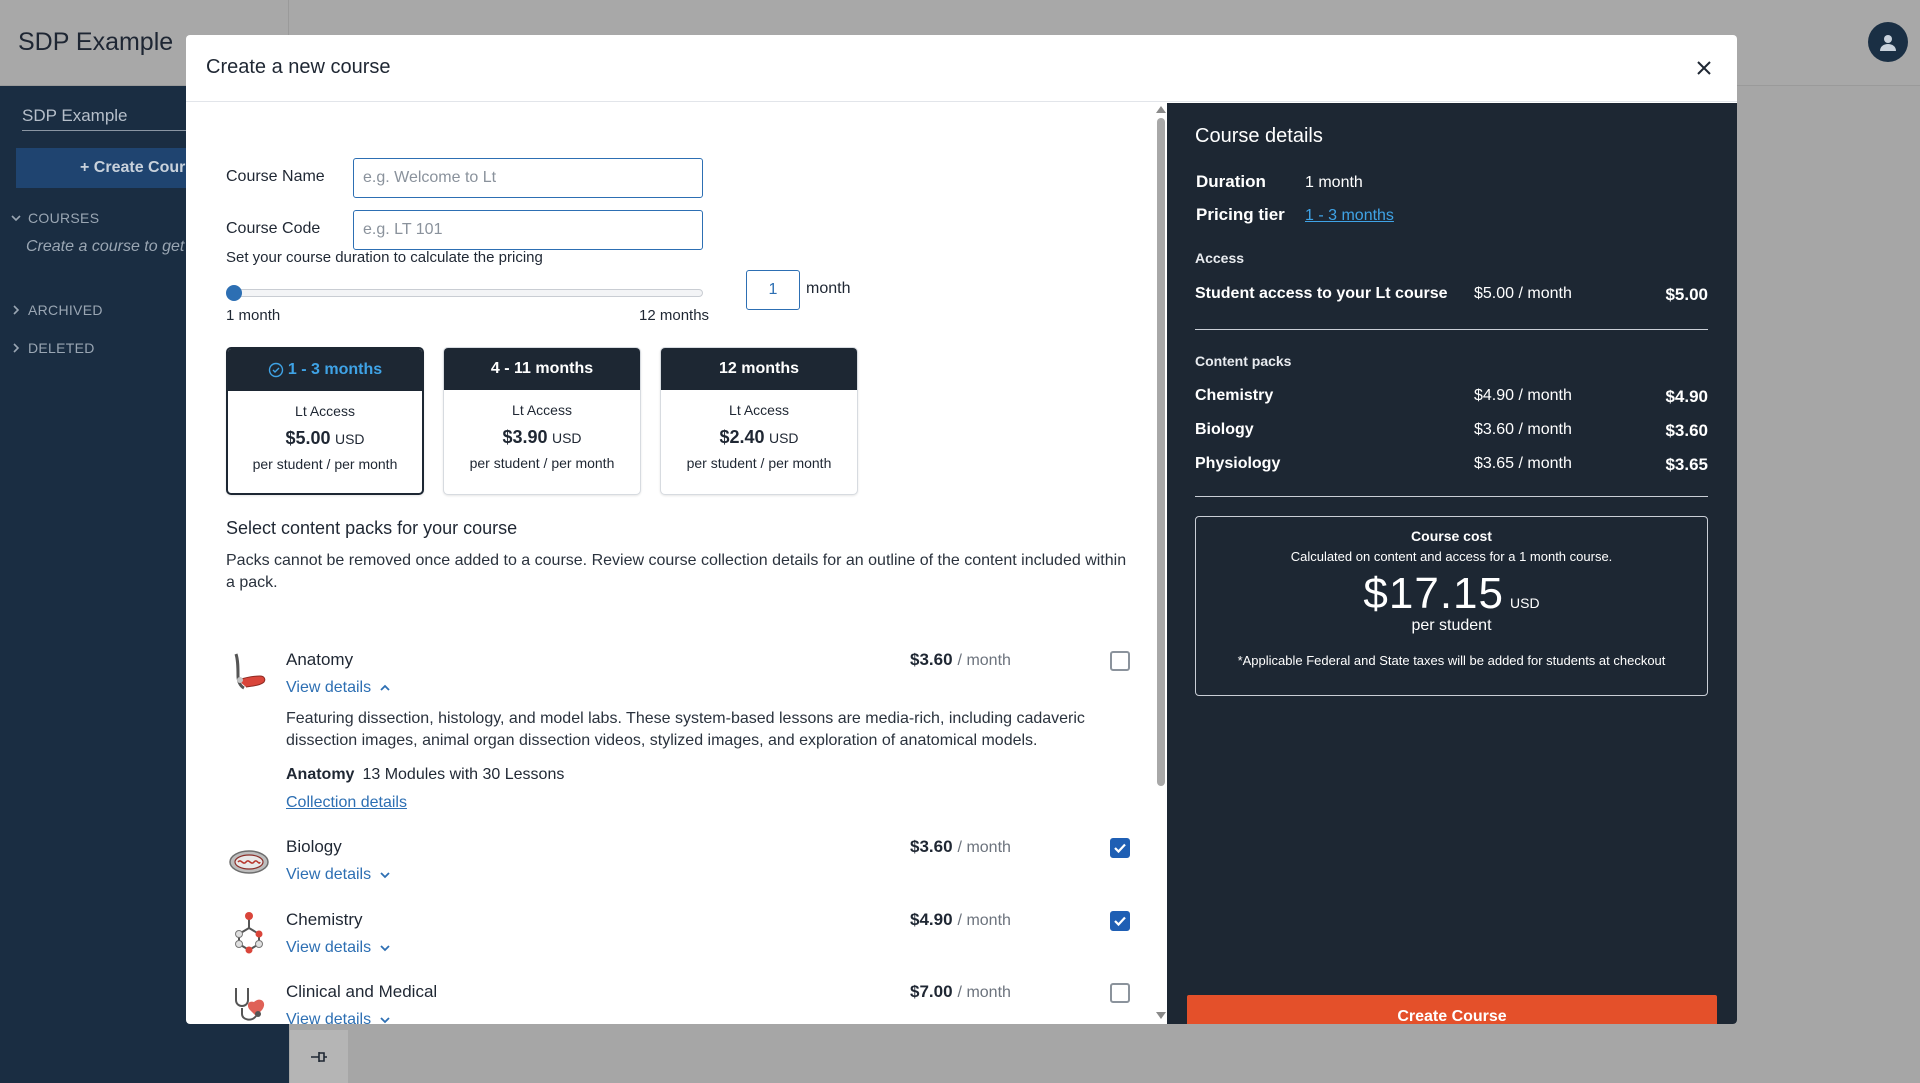 This screenshot has height=1083, width=1920. I want to click on sidebar-section-courses: COURSES, so click(54, 218).